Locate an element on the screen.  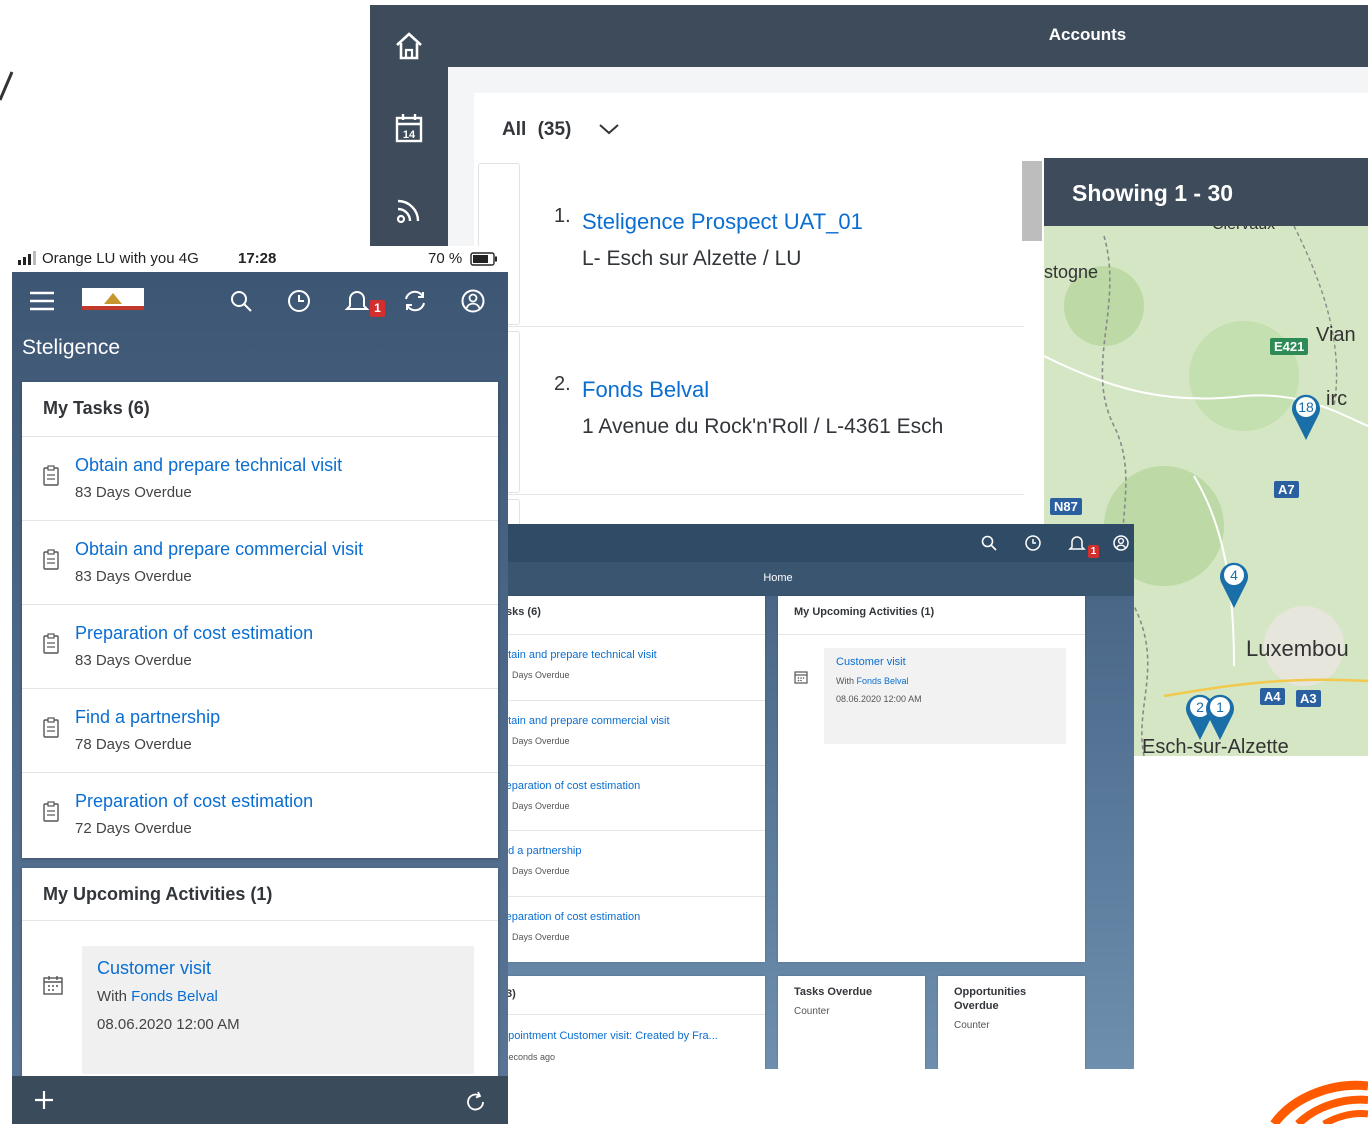
task-title-link: Find a partnership is located at coordinates (147, 717).